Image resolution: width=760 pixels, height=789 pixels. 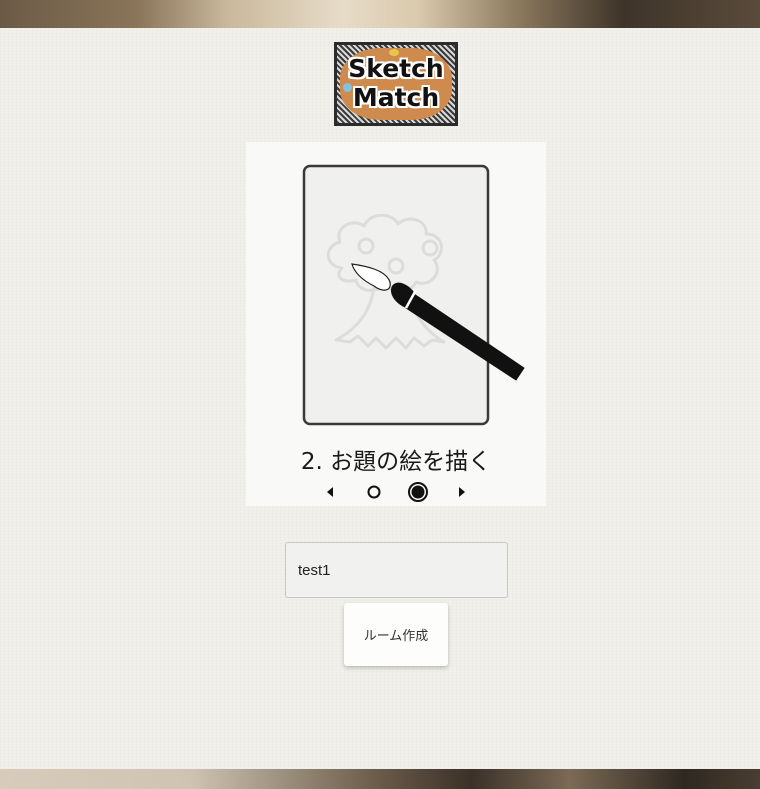 I want to click on sketch-match-logo: Sketch Match, so click(x=396, y=84).